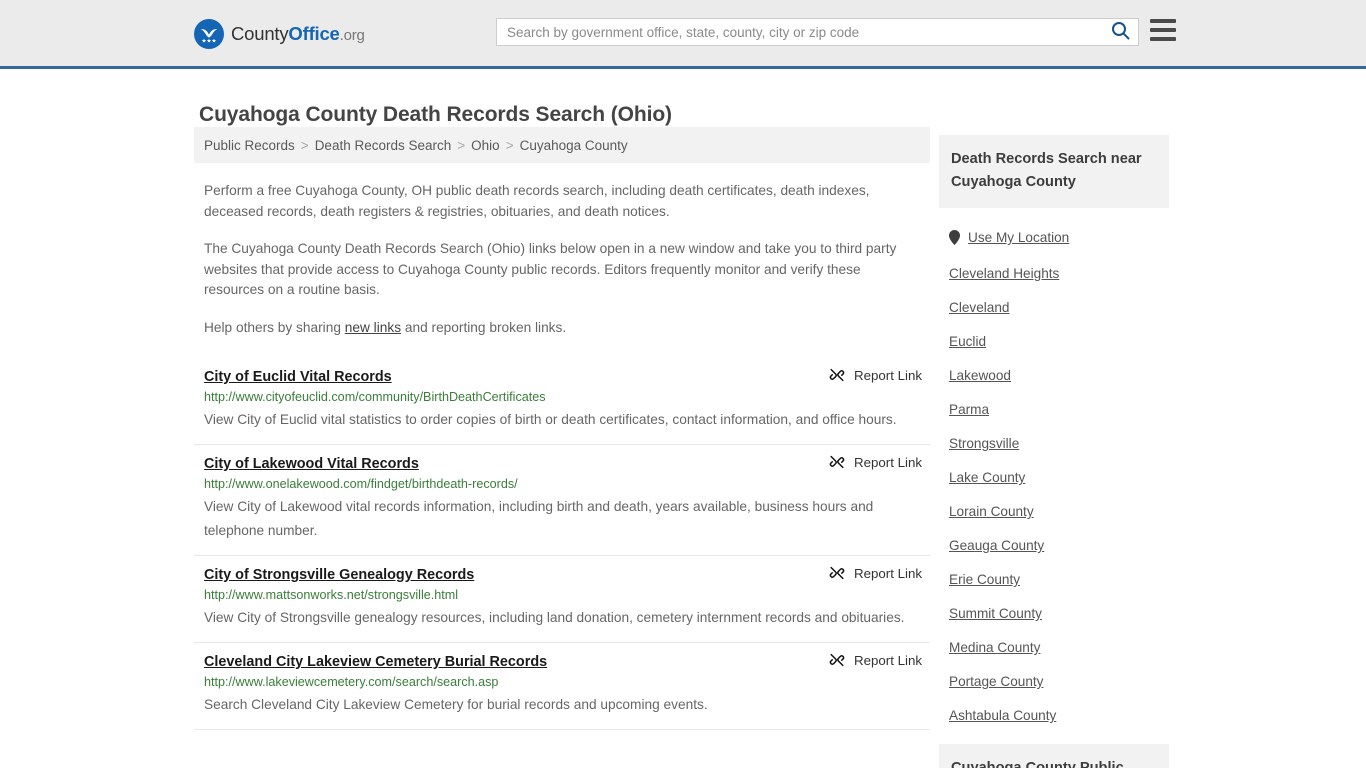  Describe the element at coordinates (954, 237) in the screenshot. I see `map-pin-icon` at that location.